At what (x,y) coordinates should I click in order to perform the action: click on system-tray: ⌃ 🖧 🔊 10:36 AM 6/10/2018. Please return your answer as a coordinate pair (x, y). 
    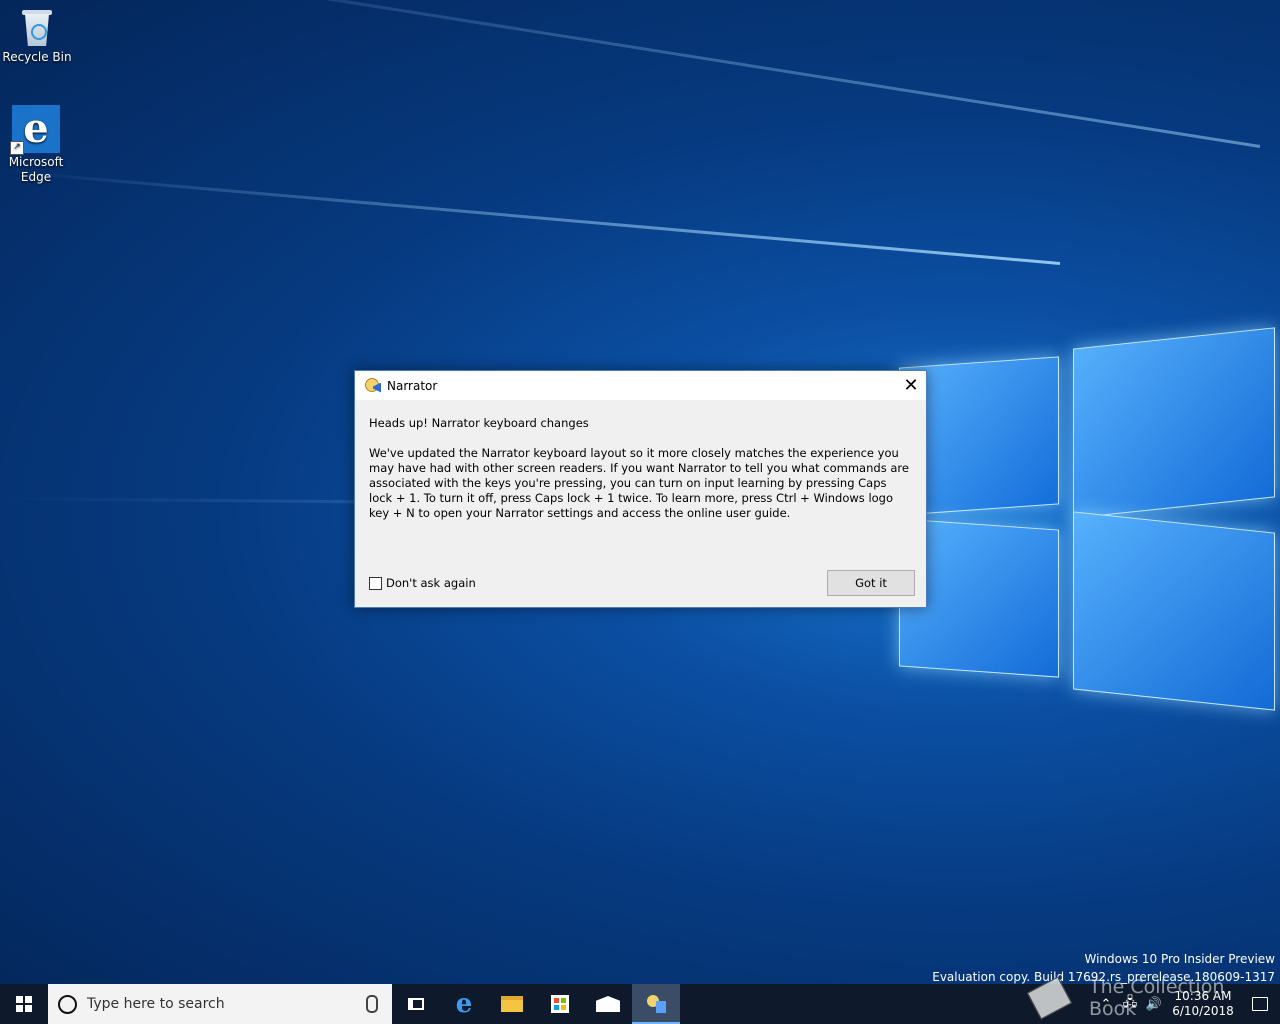
    Looking at the image, I should click on (1187, 1004).